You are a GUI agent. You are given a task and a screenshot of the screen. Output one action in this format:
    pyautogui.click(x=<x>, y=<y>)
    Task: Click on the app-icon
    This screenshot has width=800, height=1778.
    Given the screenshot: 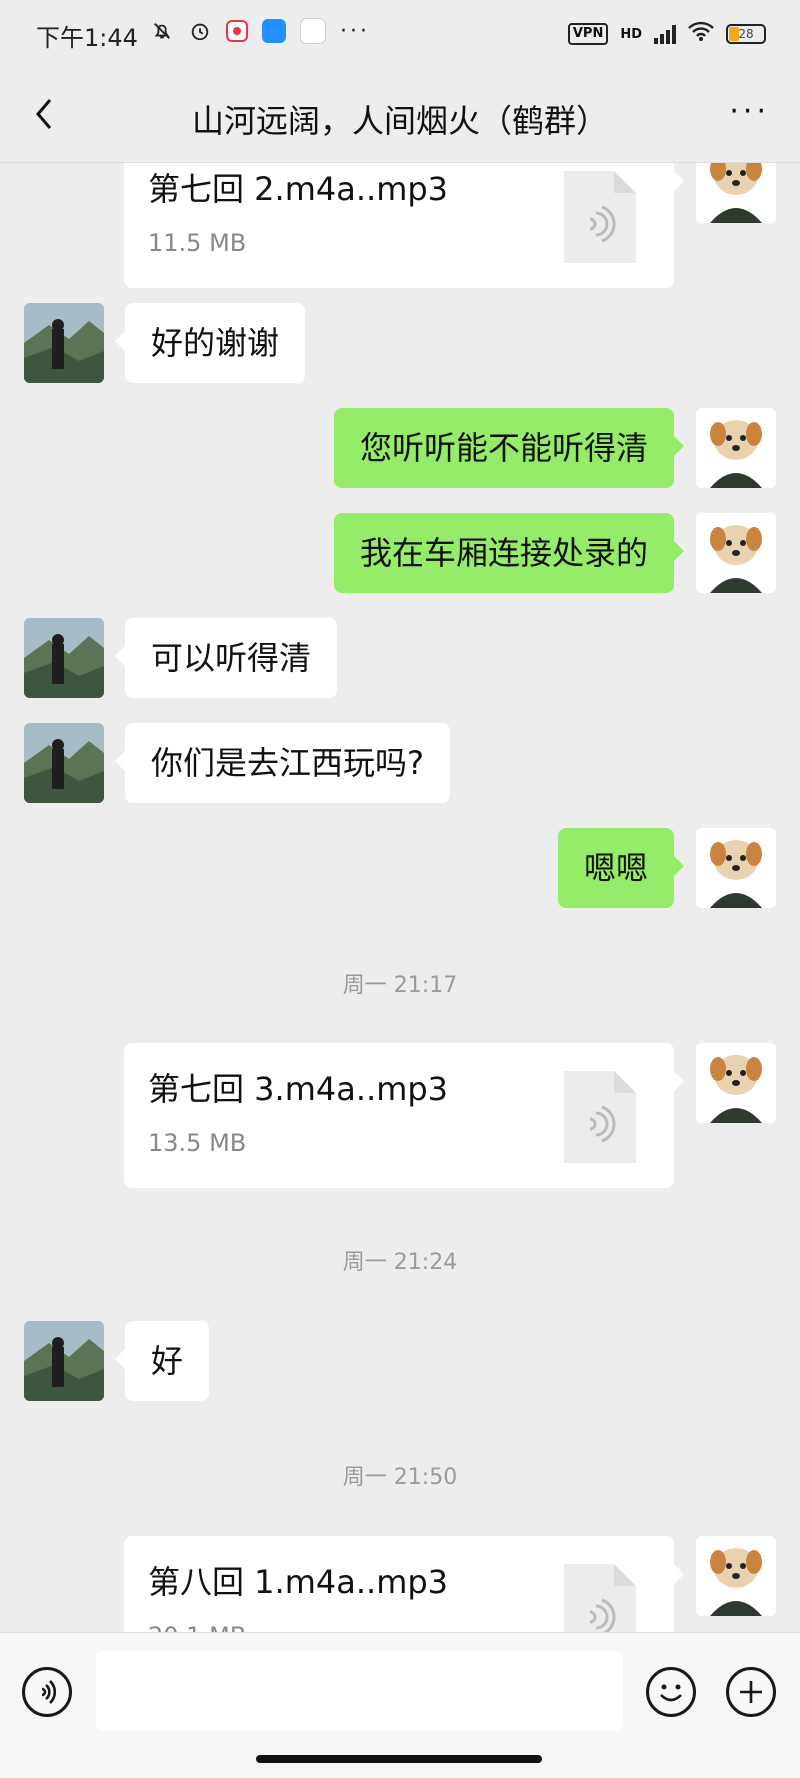 What is the action you would take?
    pyautogui.click(x=274, y=31)
    